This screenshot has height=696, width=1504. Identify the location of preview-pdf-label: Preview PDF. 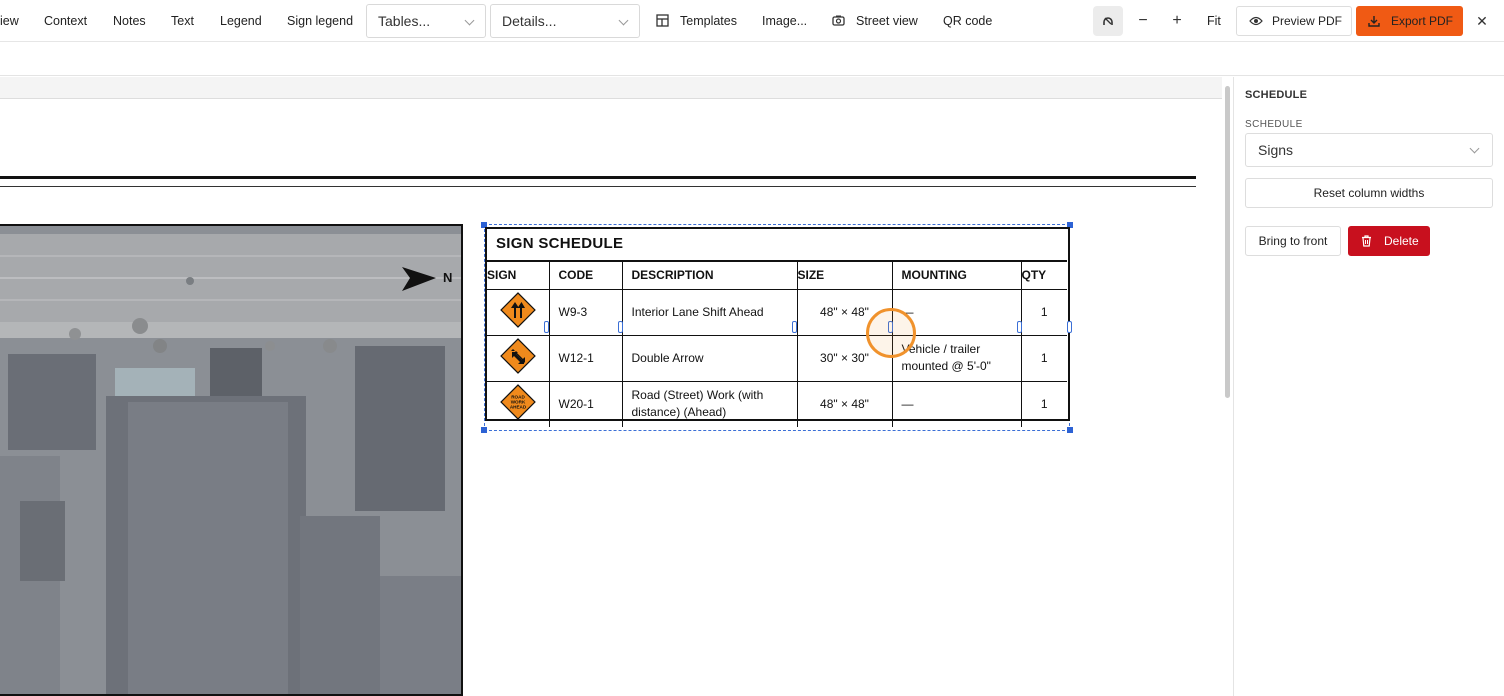
(1307, 21).